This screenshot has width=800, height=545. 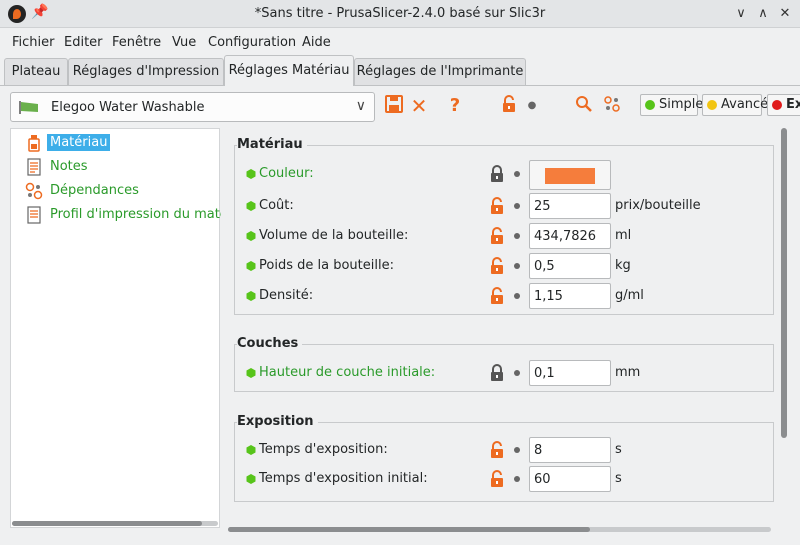 What do you see at coordinates (570, 479) in the screenshot?
I see `temps-exposition-initial-input: 60` at bounding box center [570, 479].